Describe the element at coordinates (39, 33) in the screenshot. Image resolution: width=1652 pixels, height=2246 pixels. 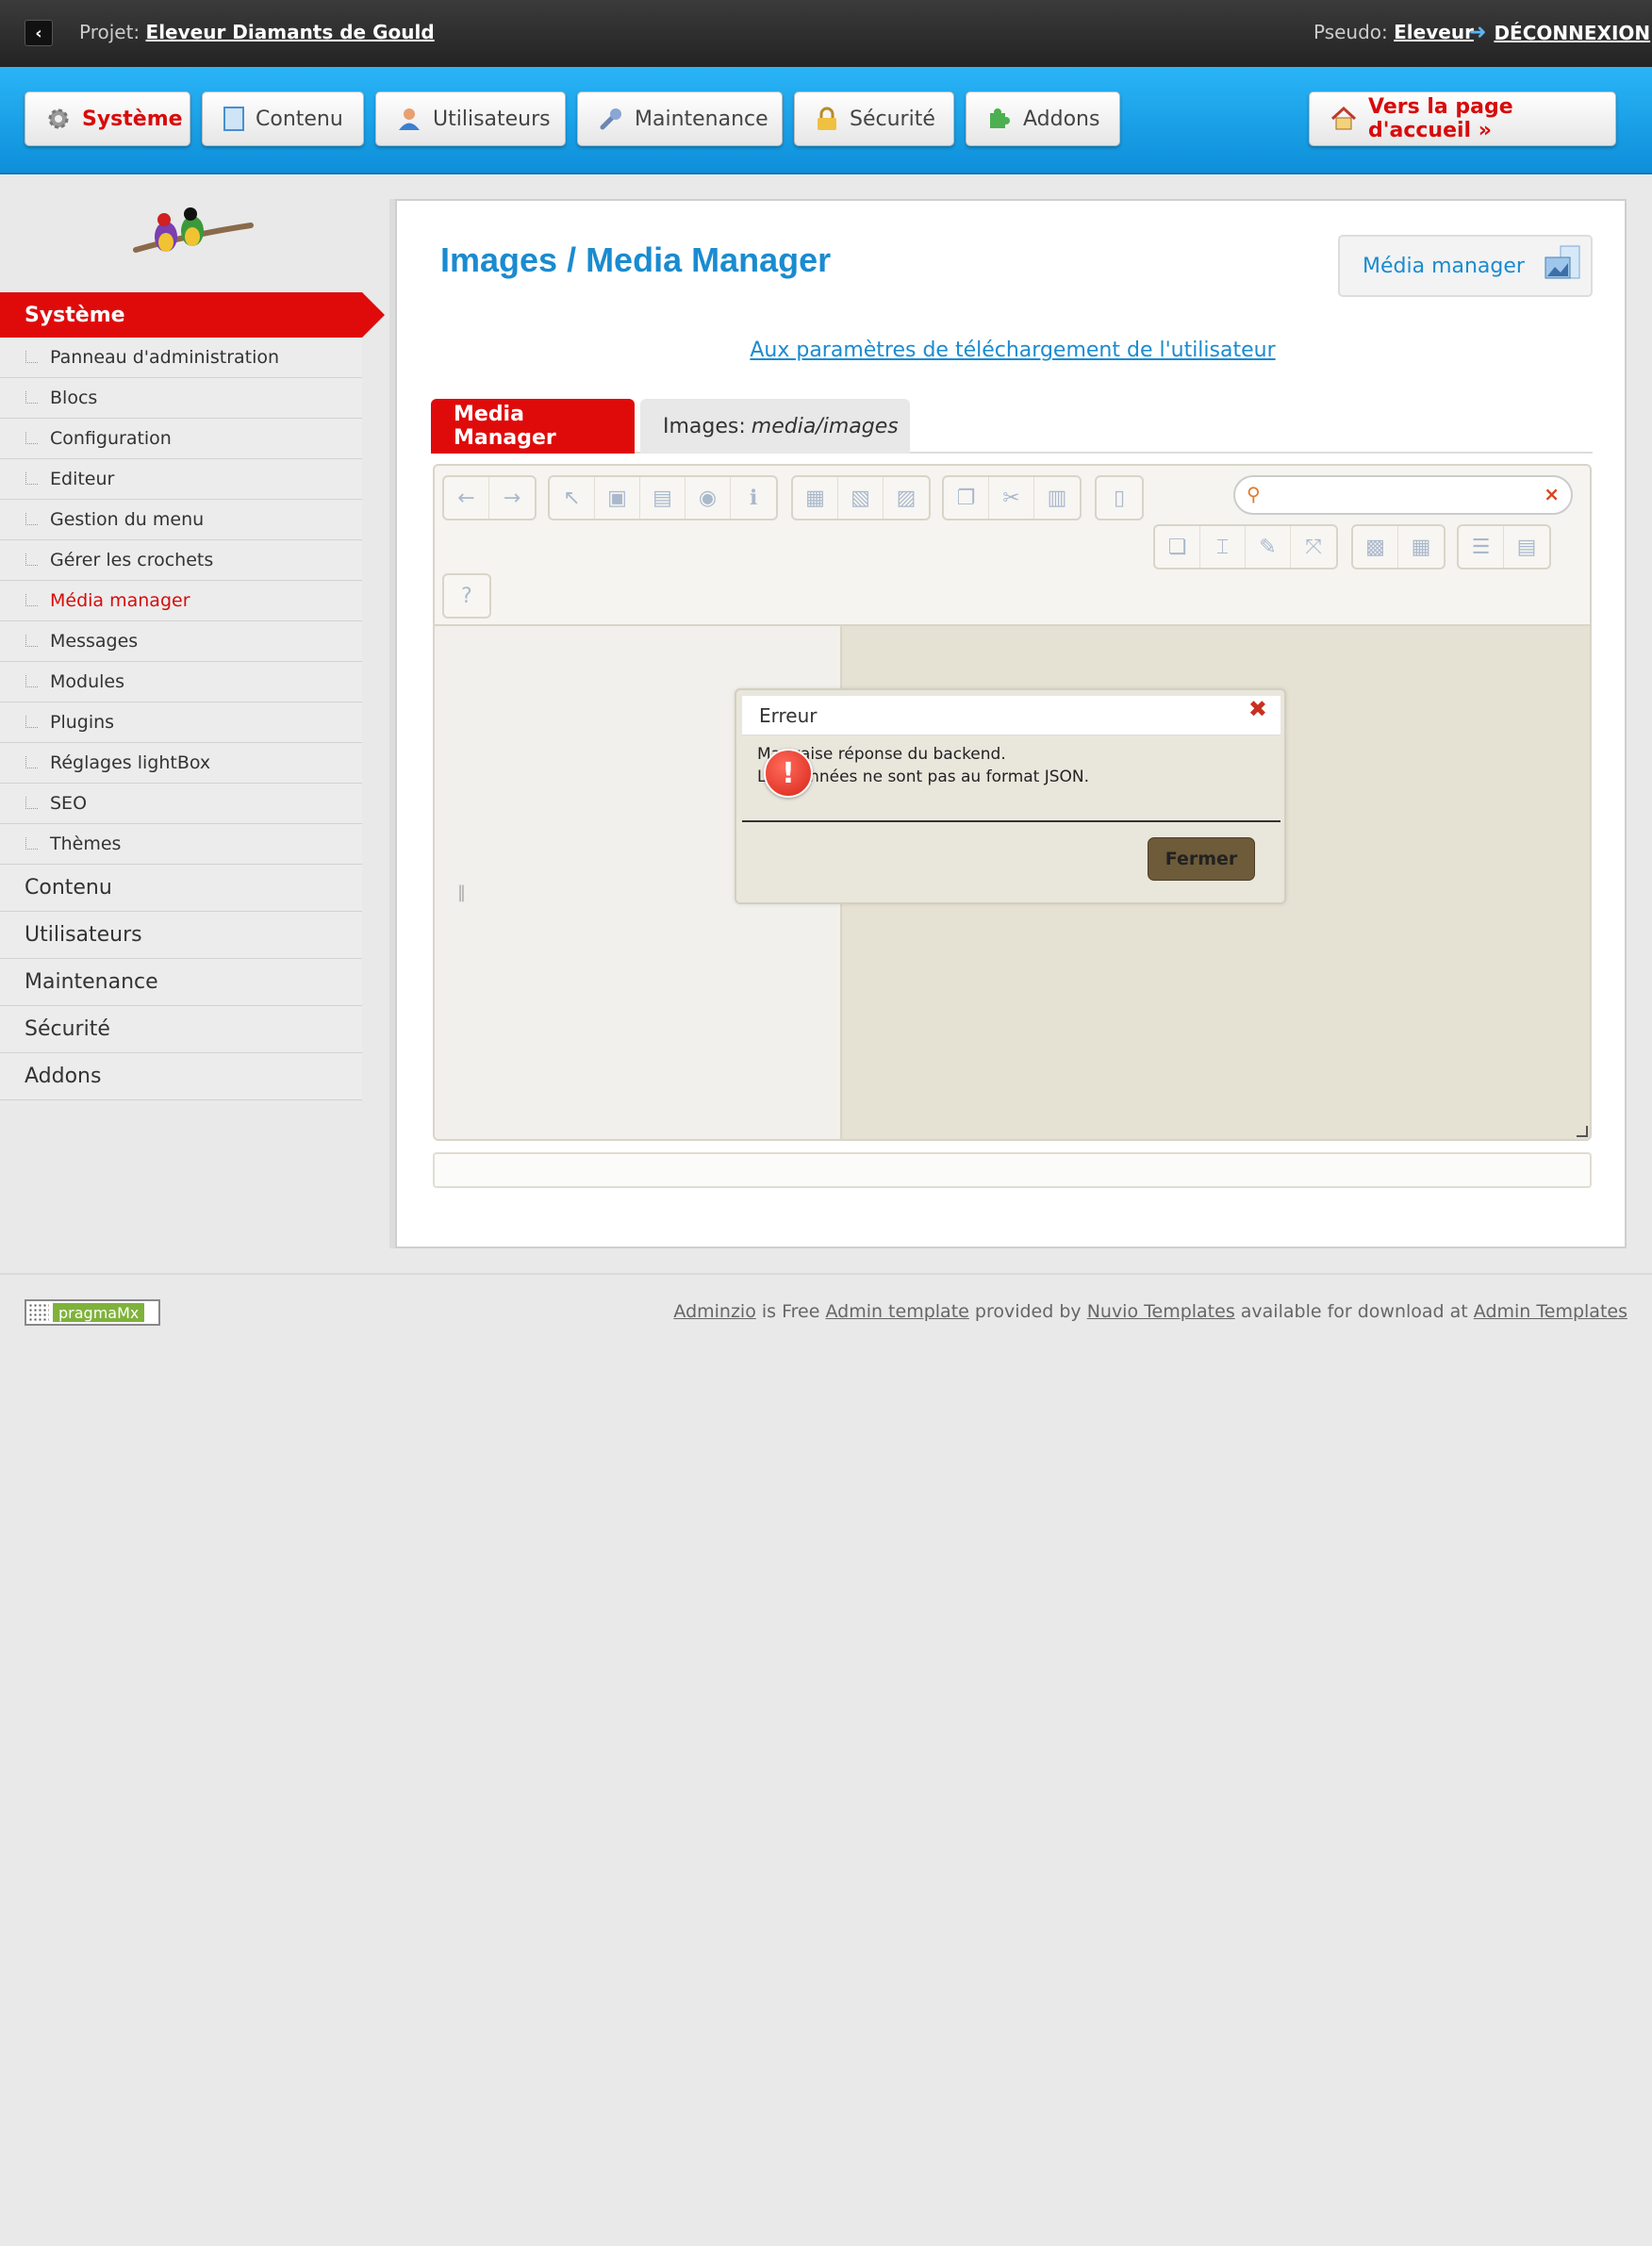
I see `back-button: ‹` at that location.